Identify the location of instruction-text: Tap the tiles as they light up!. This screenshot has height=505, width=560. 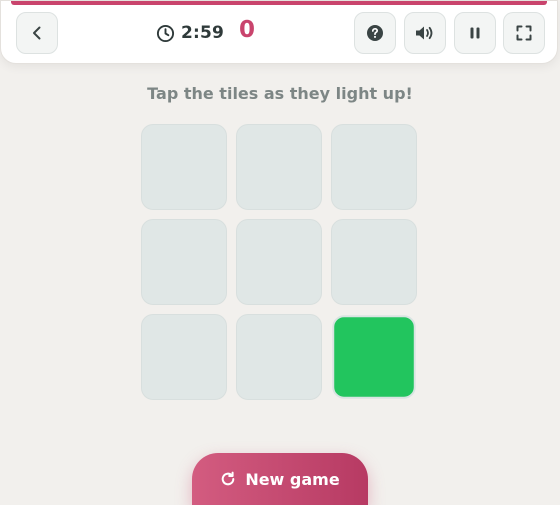
(280, 93).